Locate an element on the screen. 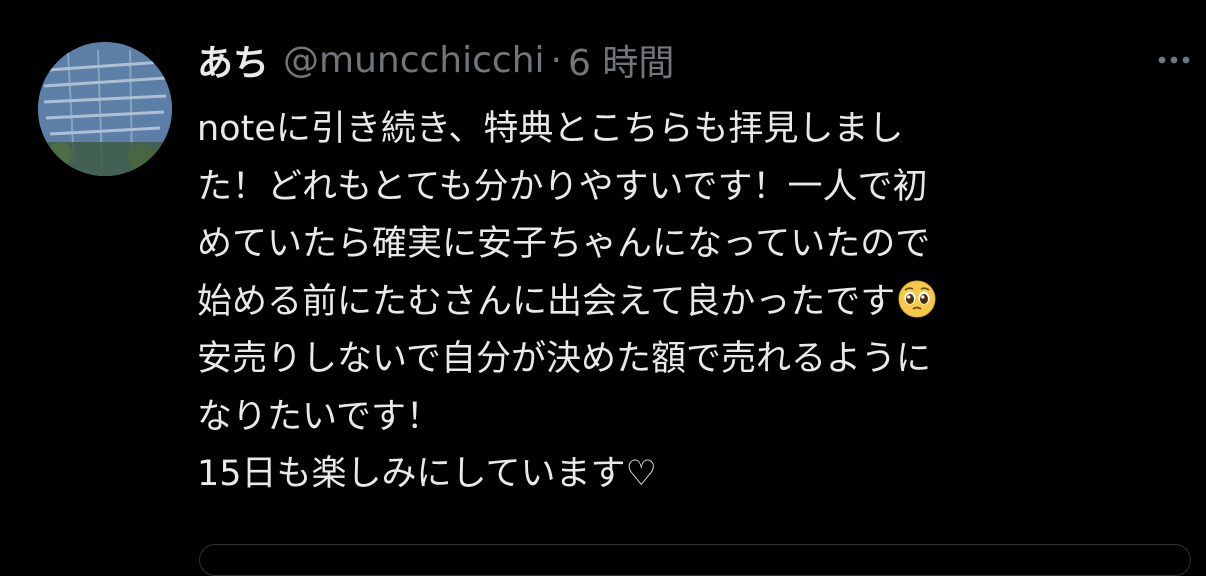  tweet-text-line: た！どれもとても分かりやすいです！一人で初 is located at coordinates (562, 186).